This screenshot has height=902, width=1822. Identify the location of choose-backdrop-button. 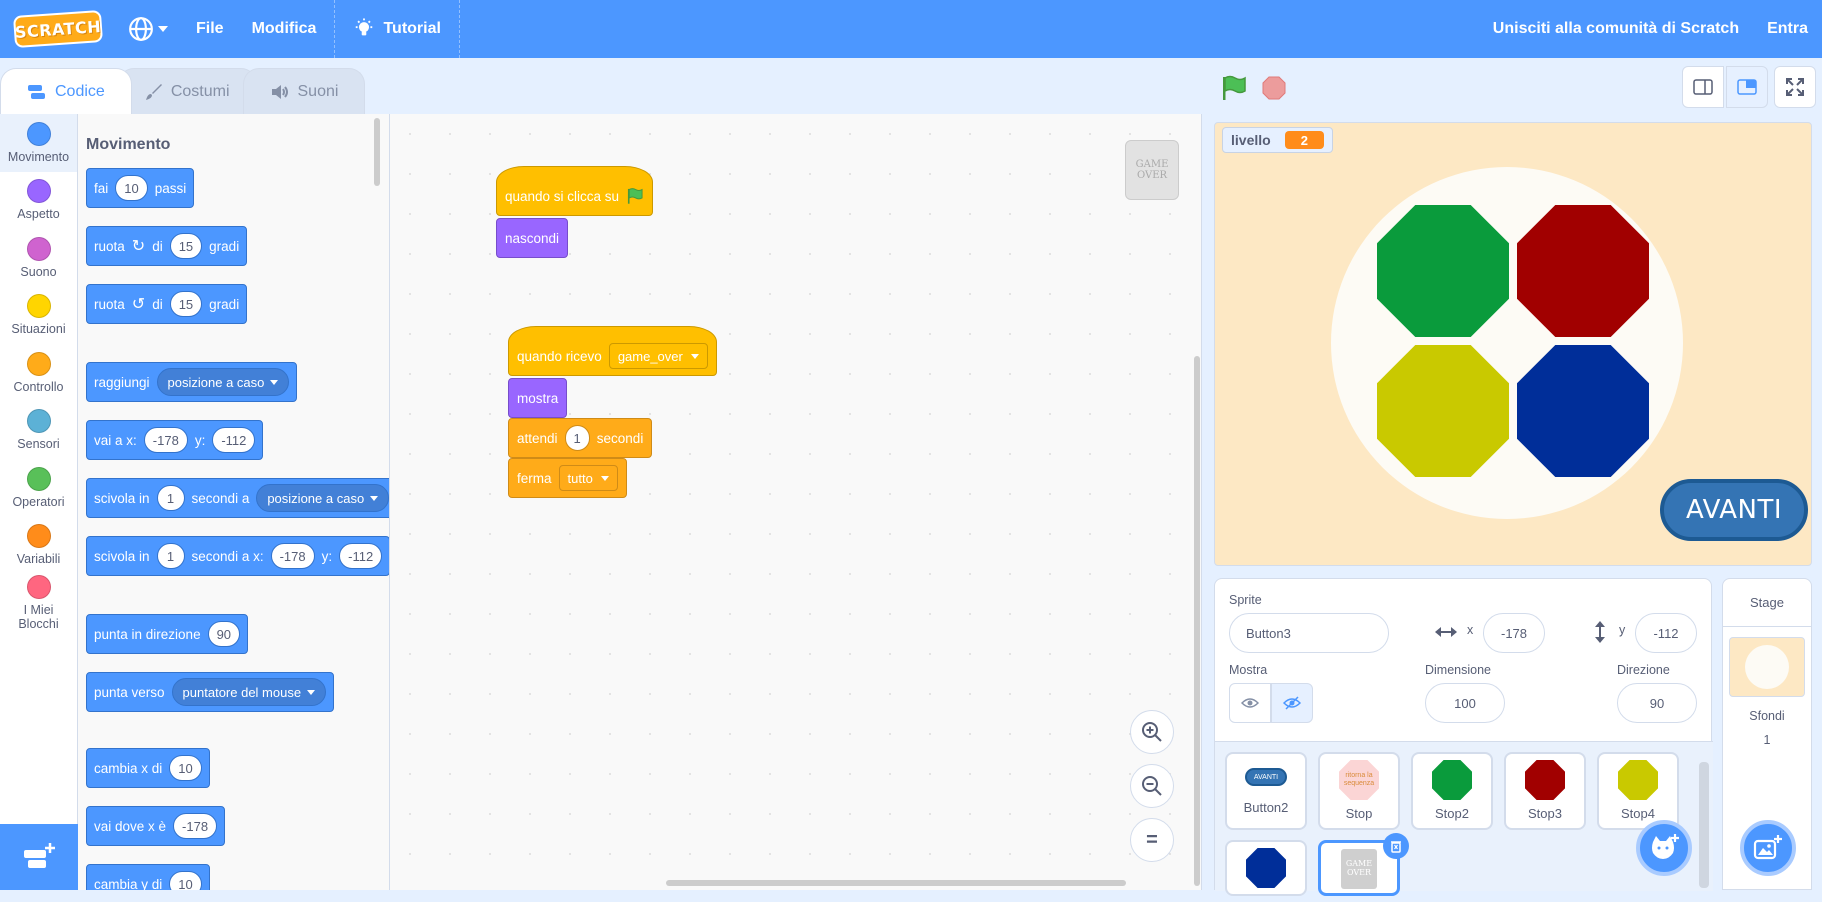
(1768, 848).